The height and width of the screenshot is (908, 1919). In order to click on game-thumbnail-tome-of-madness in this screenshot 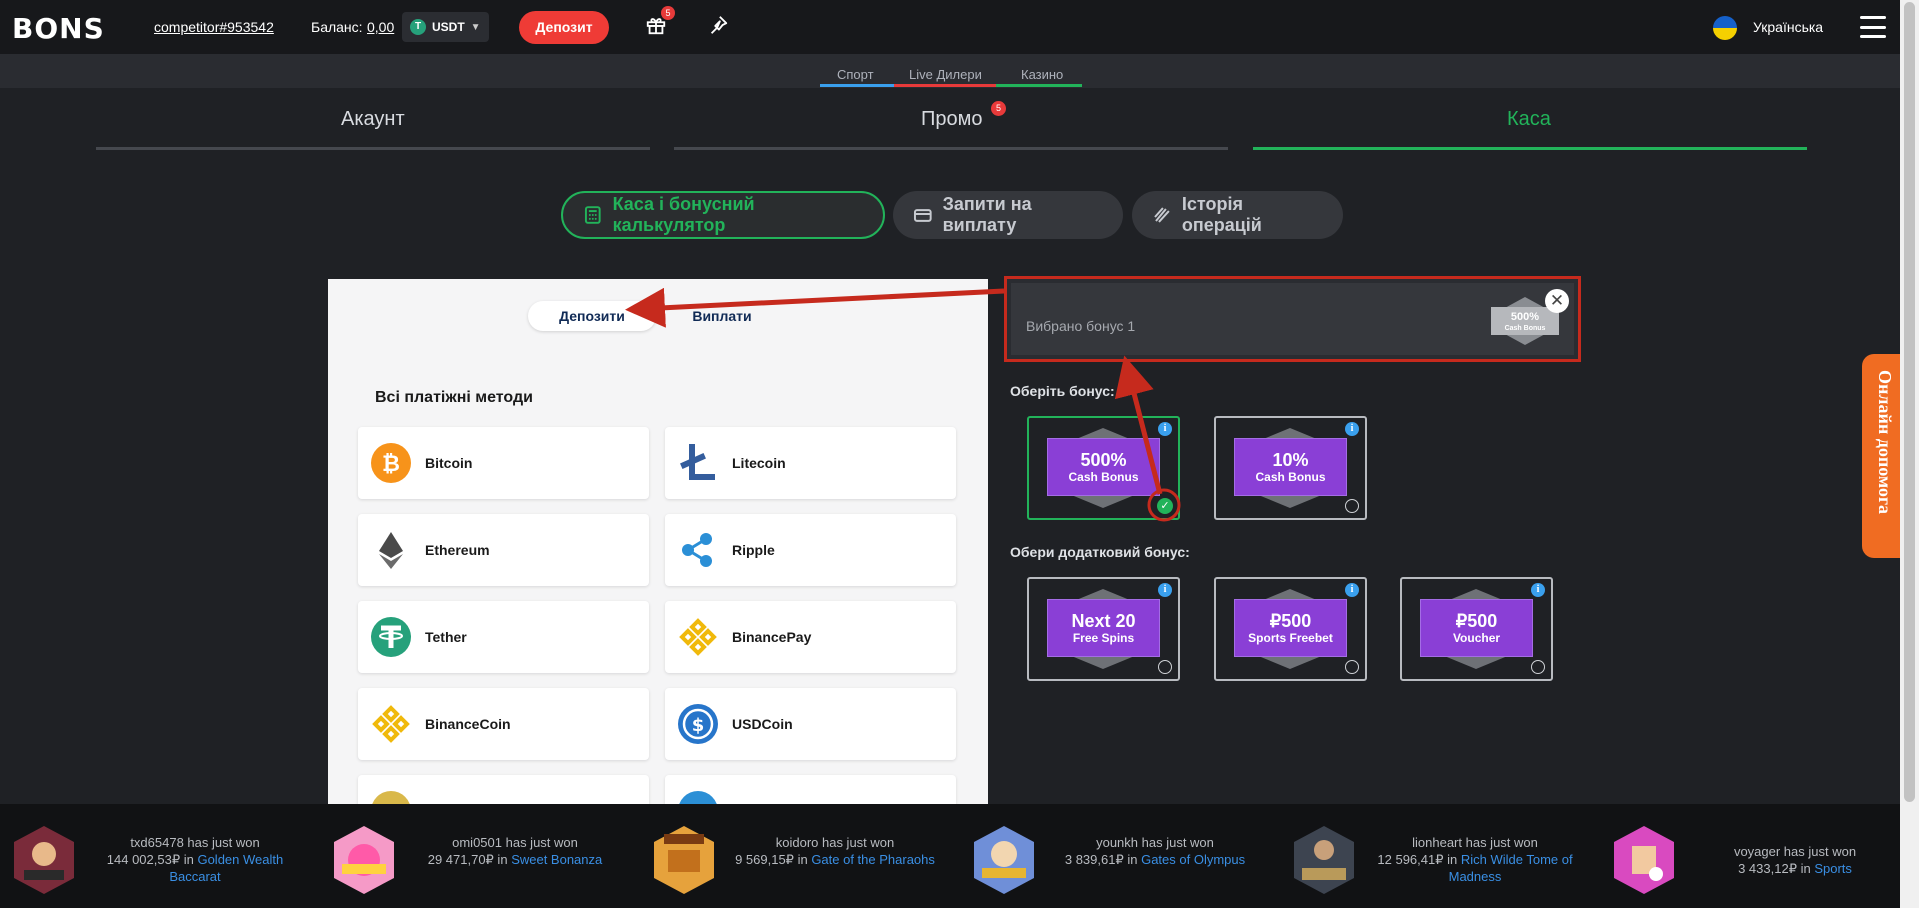, I will do `click(1324, 860)`.